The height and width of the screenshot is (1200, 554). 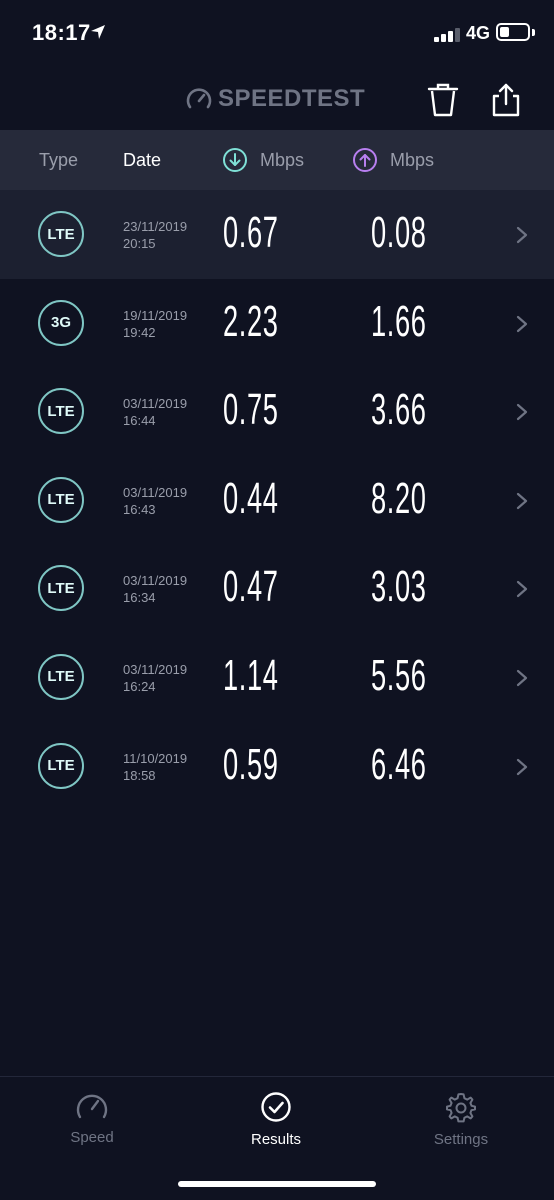 I want to click on column-download: Mbps, so click(x=263, y=160).